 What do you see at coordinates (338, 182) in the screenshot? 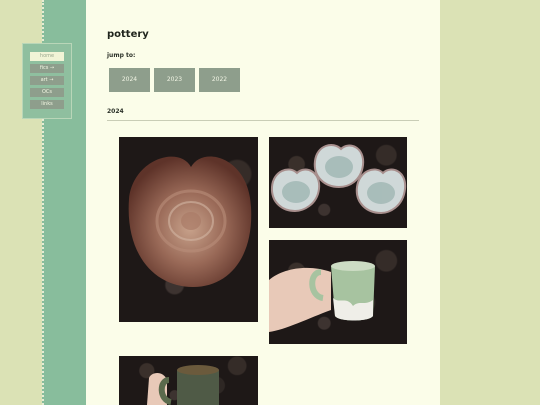
I see `photo-three-spoon-rests` at bounding box center [338, 182].